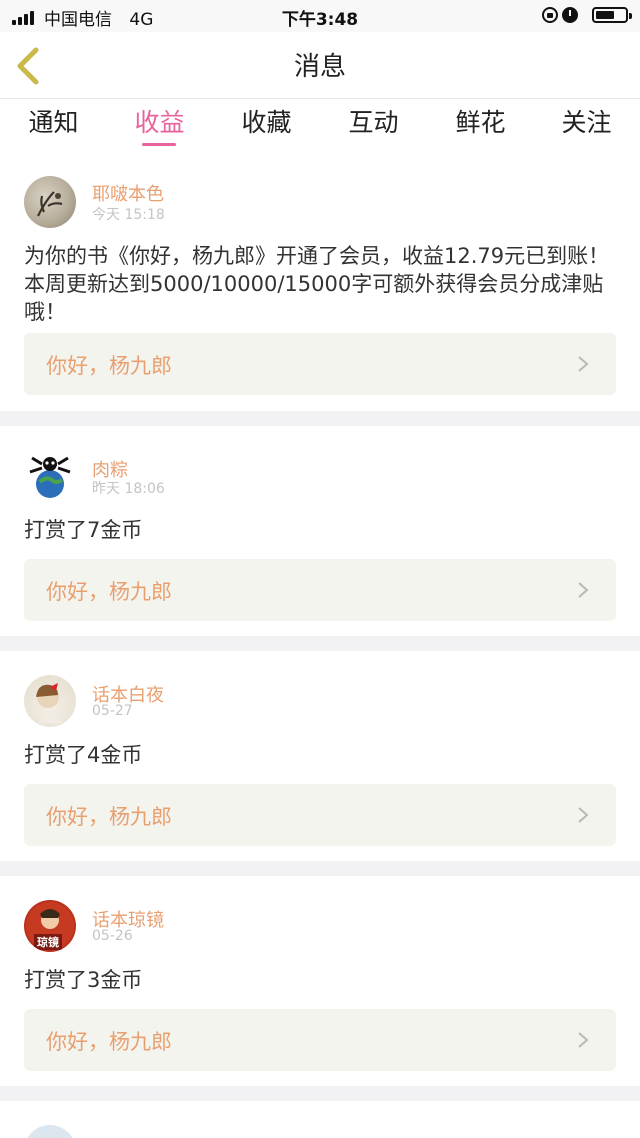  I want to click on nav-bar: 消息, so click(320, 65).